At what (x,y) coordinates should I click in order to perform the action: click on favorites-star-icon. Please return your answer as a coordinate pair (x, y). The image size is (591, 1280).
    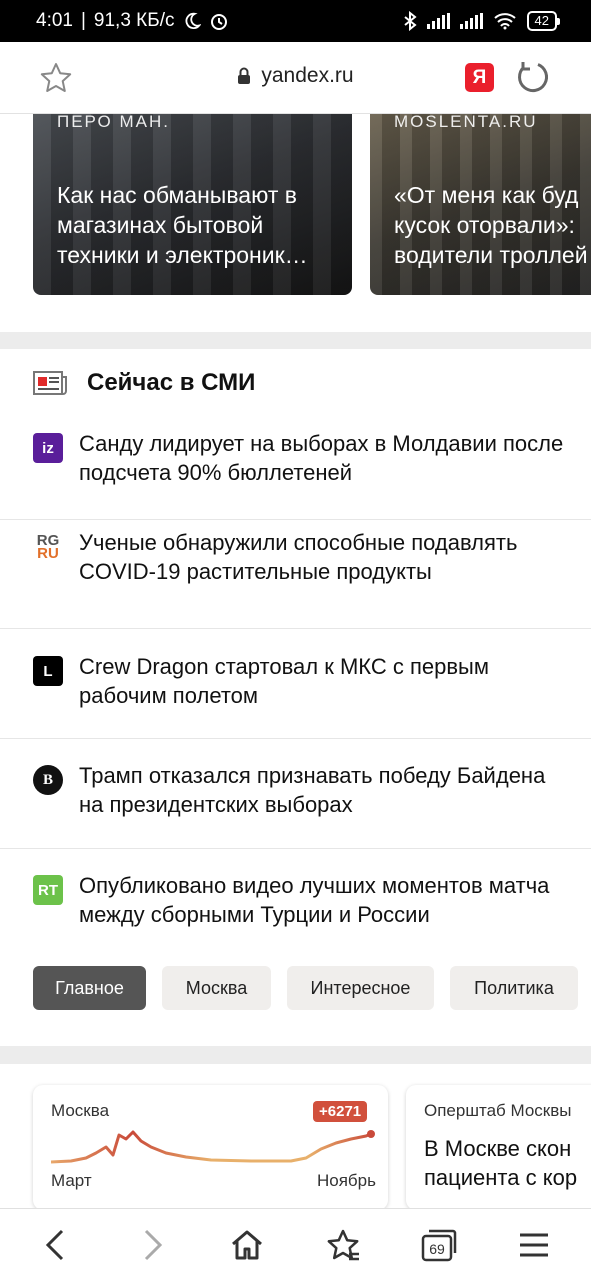
    Looking at the image, I should click on (343, 1245).